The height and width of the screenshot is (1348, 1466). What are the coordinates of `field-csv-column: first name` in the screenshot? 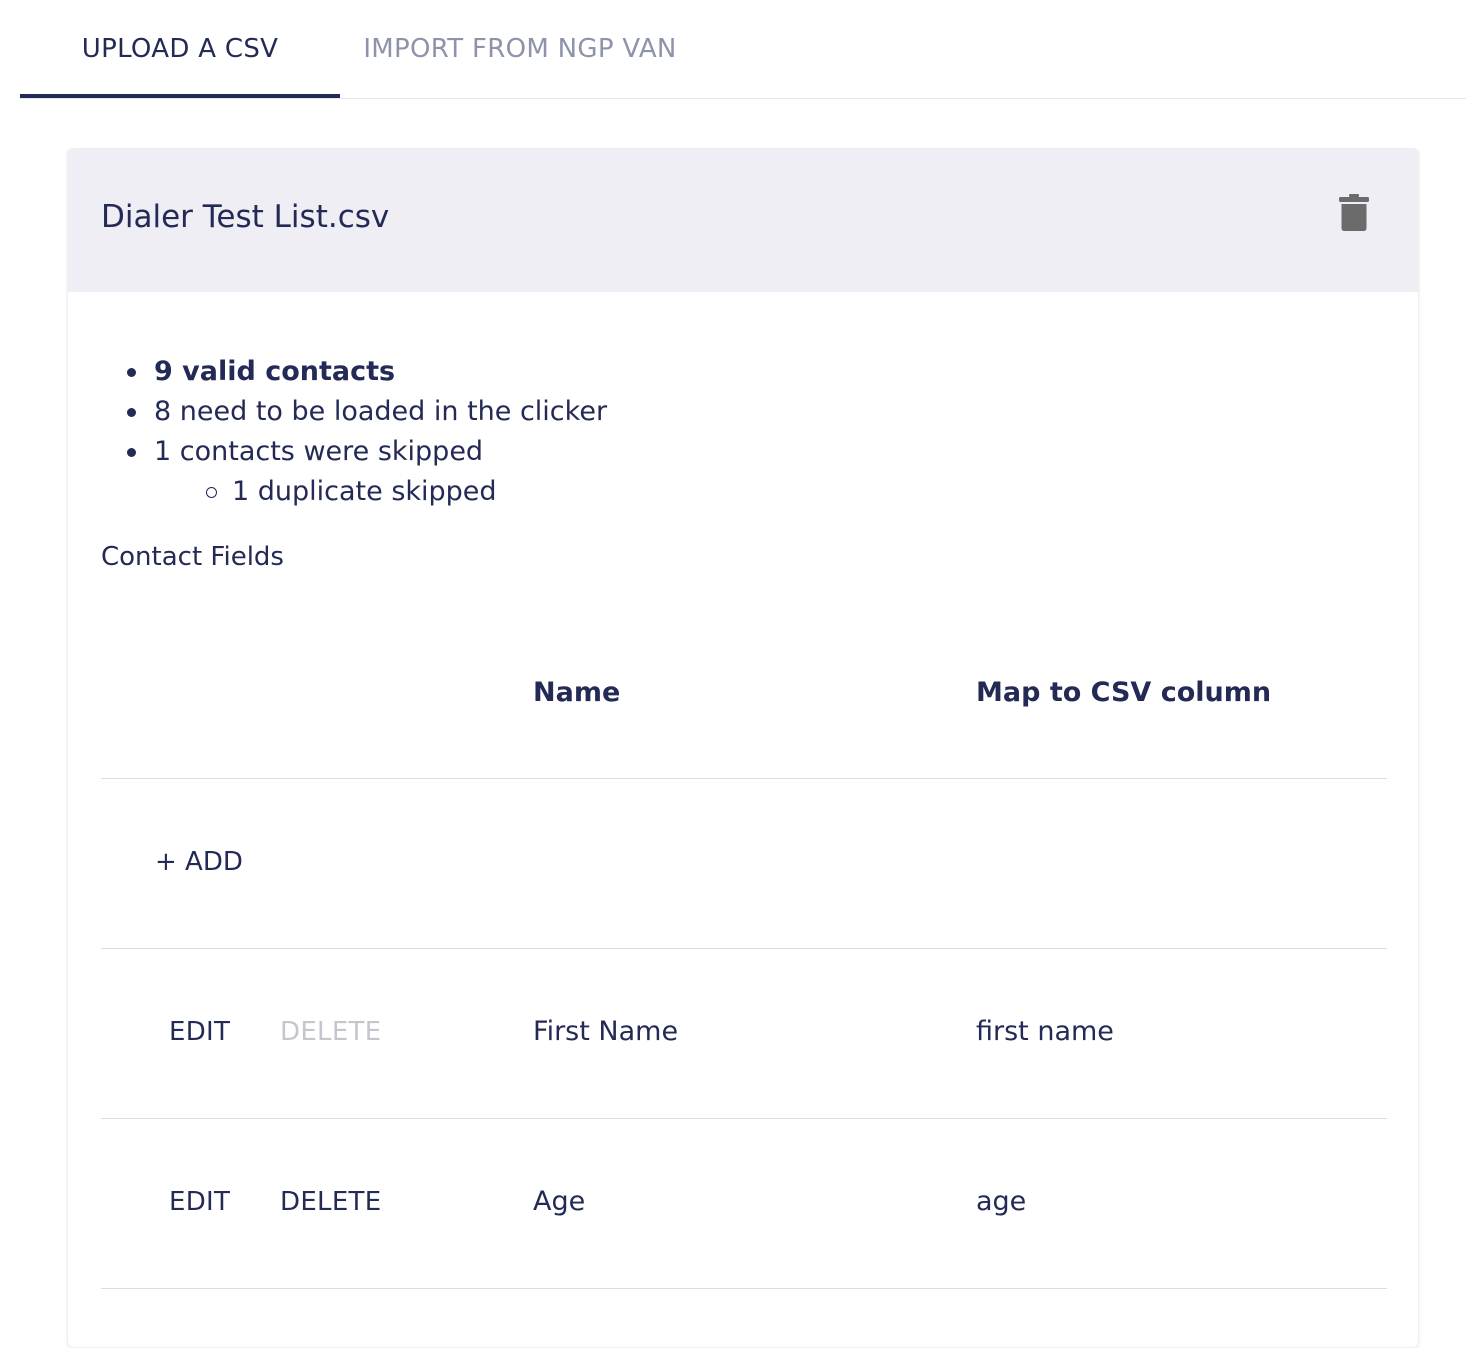 It's located at (1045, 1031).